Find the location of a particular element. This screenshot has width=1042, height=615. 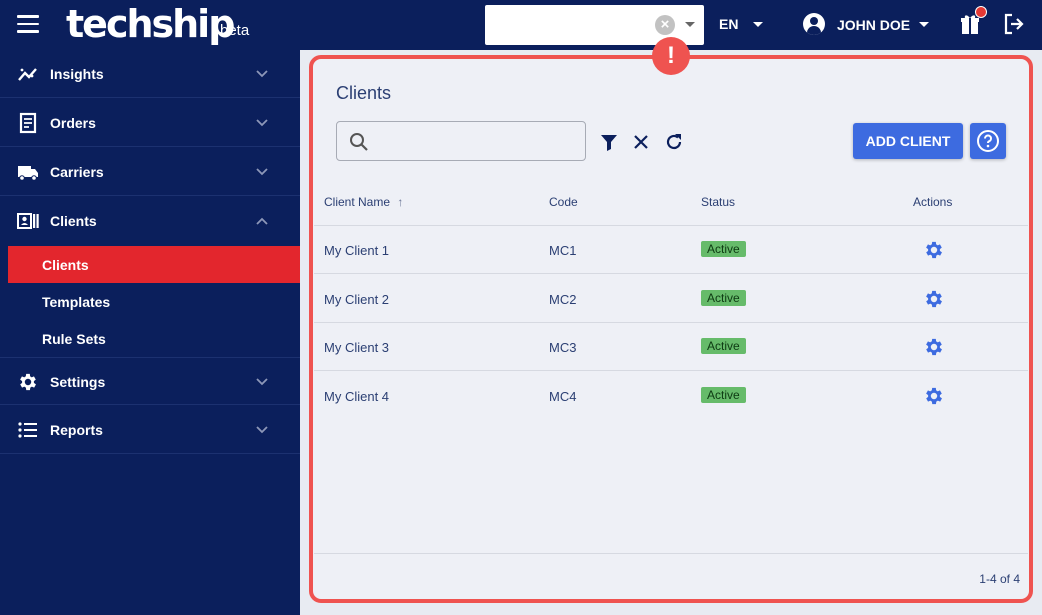

add-client-button: ADD CLIENT is located at coordinates (908, 141).